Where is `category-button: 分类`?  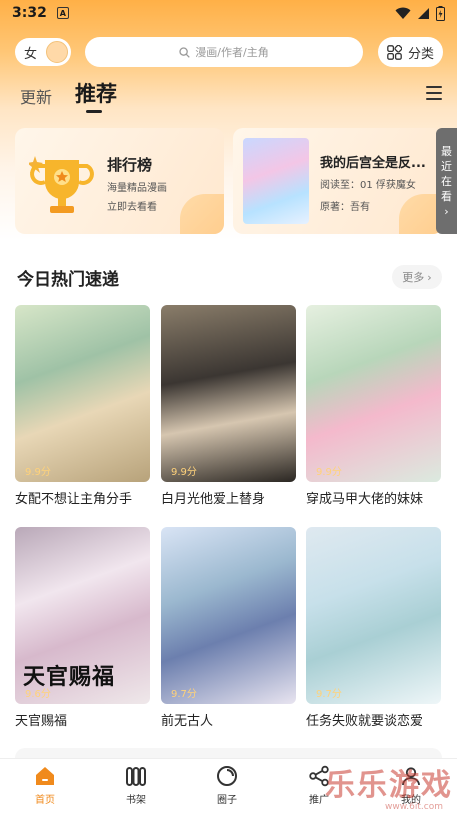 category-button: 分类 is located at coordinates (410, 52).